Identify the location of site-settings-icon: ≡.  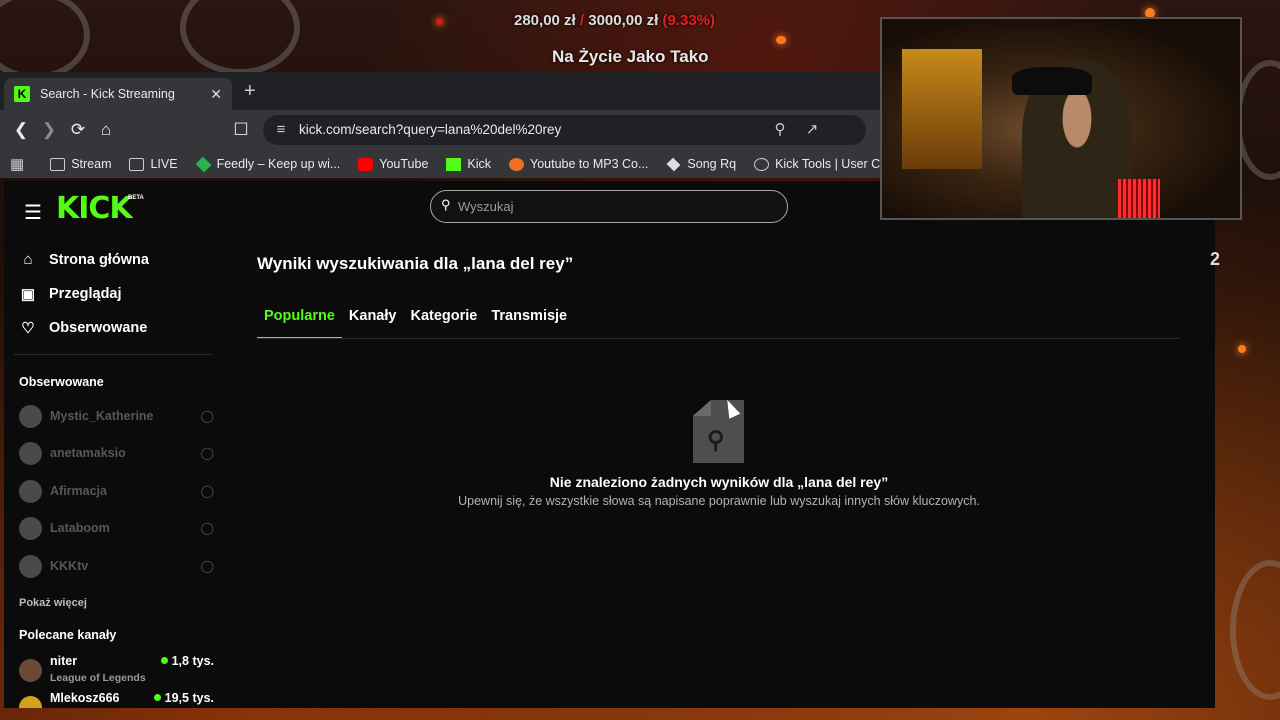
(281, 130).